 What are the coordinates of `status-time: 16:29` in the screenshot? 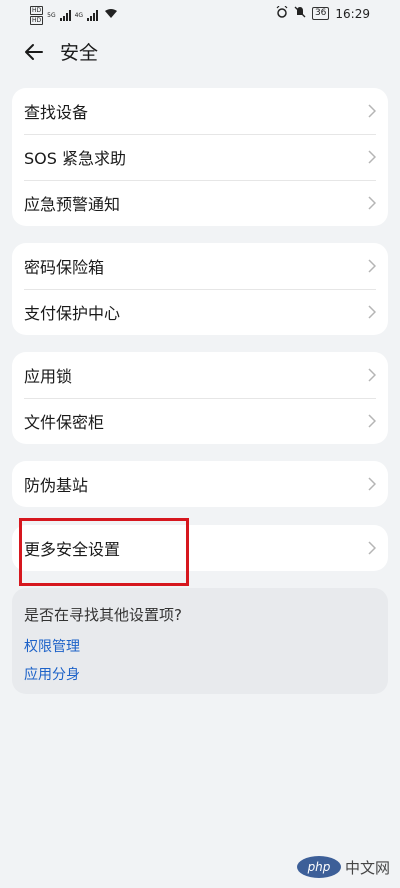 It's located at (352, 13).